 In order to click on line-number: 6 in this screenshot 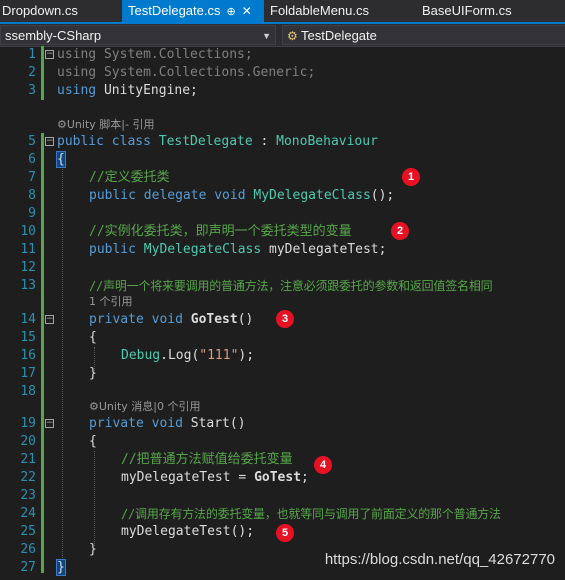, I will do `click(32, 159)`.